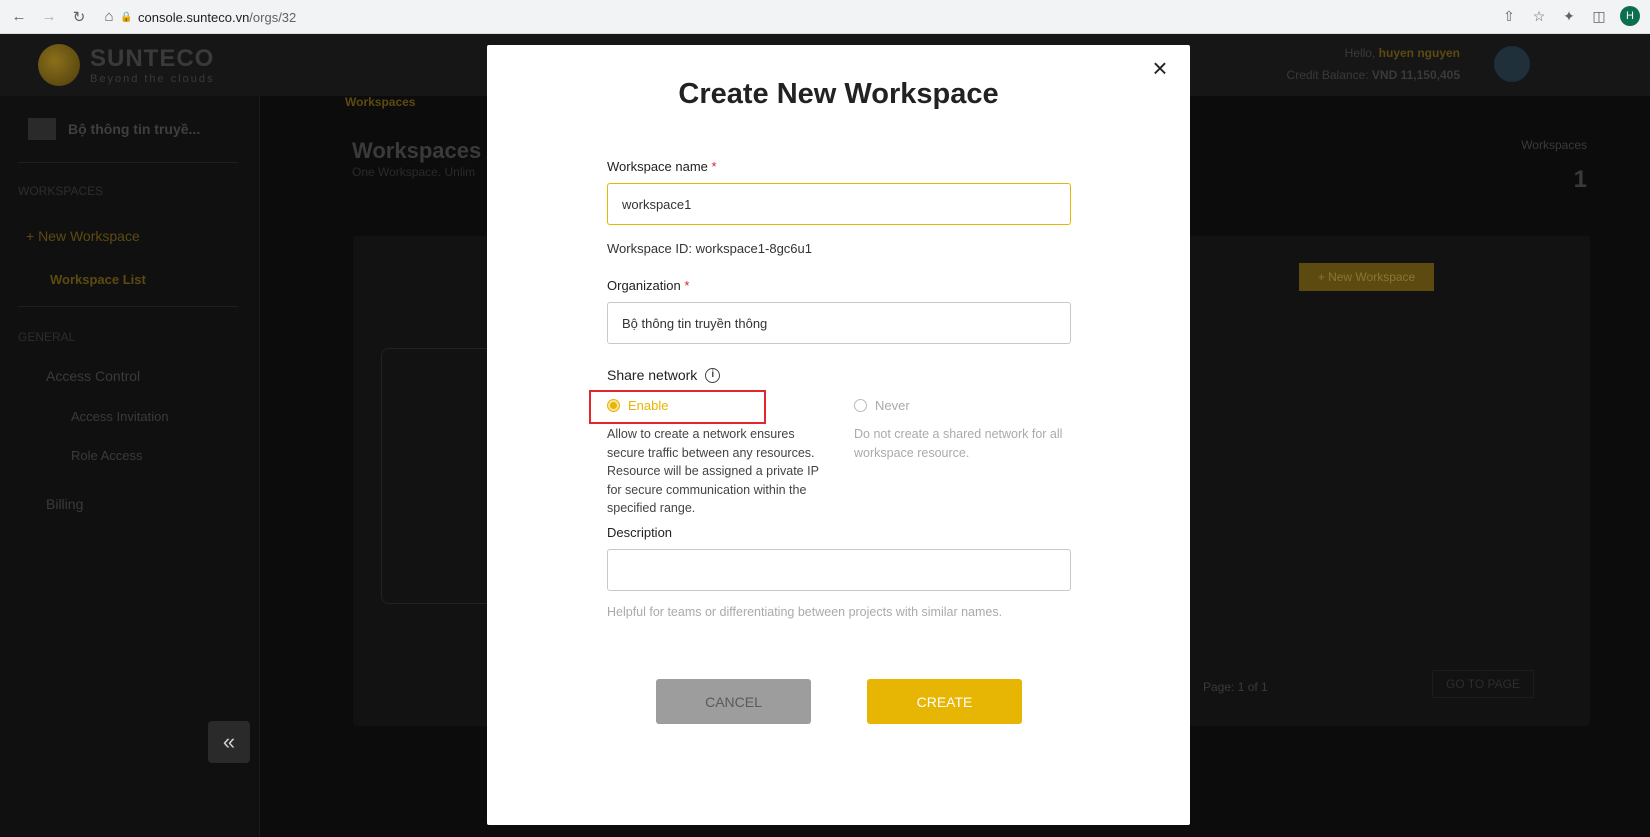 This screenshot has width=1650, height=837. What do you see at coordinates (1235, 687) in the screenshot?
I see `pager-text: Page: 1 of 1` at bounding box center [1235, 687].